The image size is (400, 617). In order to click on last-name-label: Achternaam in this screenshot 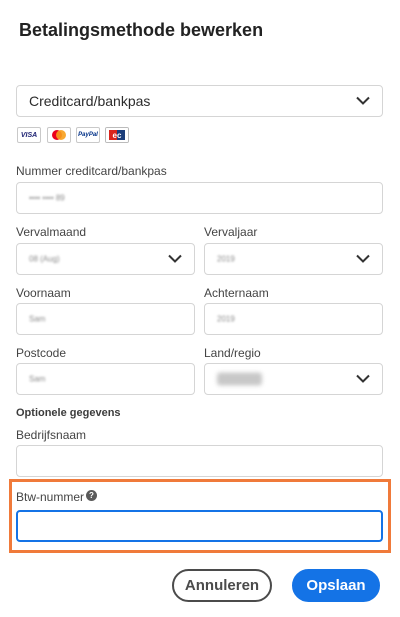, I will do `click(236, 293)`.